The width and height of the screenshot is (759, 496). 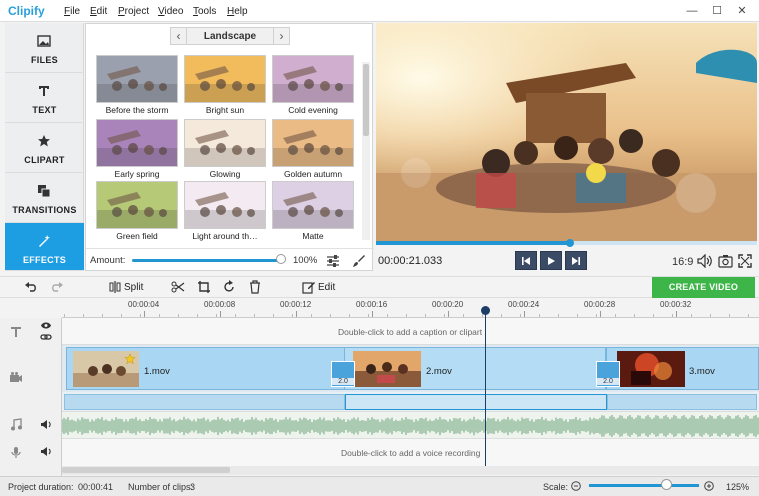 What do you see at coordinates (485, 310) in the screenshot?
I see `playhead-handle` at bounding box center [485, 310].